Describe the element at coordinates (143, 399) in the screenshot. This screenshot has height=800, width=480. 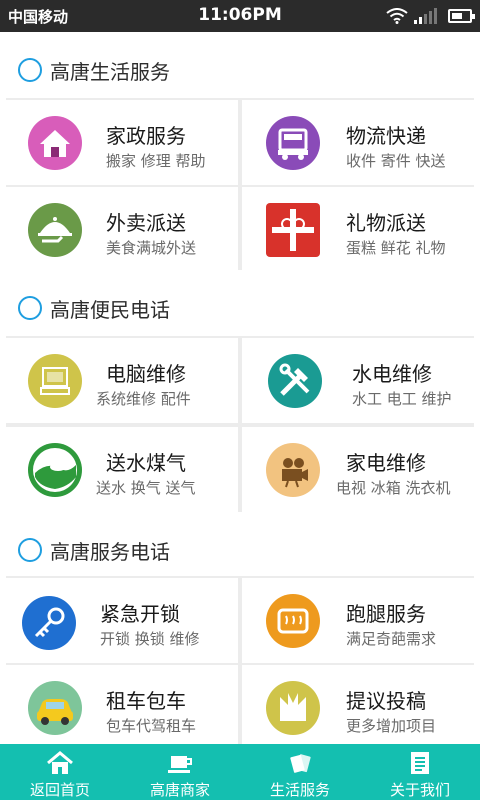
I see `service-desc: 系统维修 配件` at that location.